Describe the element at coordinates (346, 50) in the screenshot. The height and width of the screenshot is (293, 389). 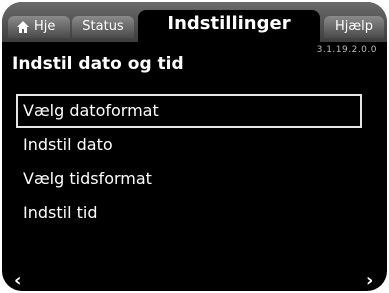
I see `version-number: 3.1.19.2.0.0` at that location.